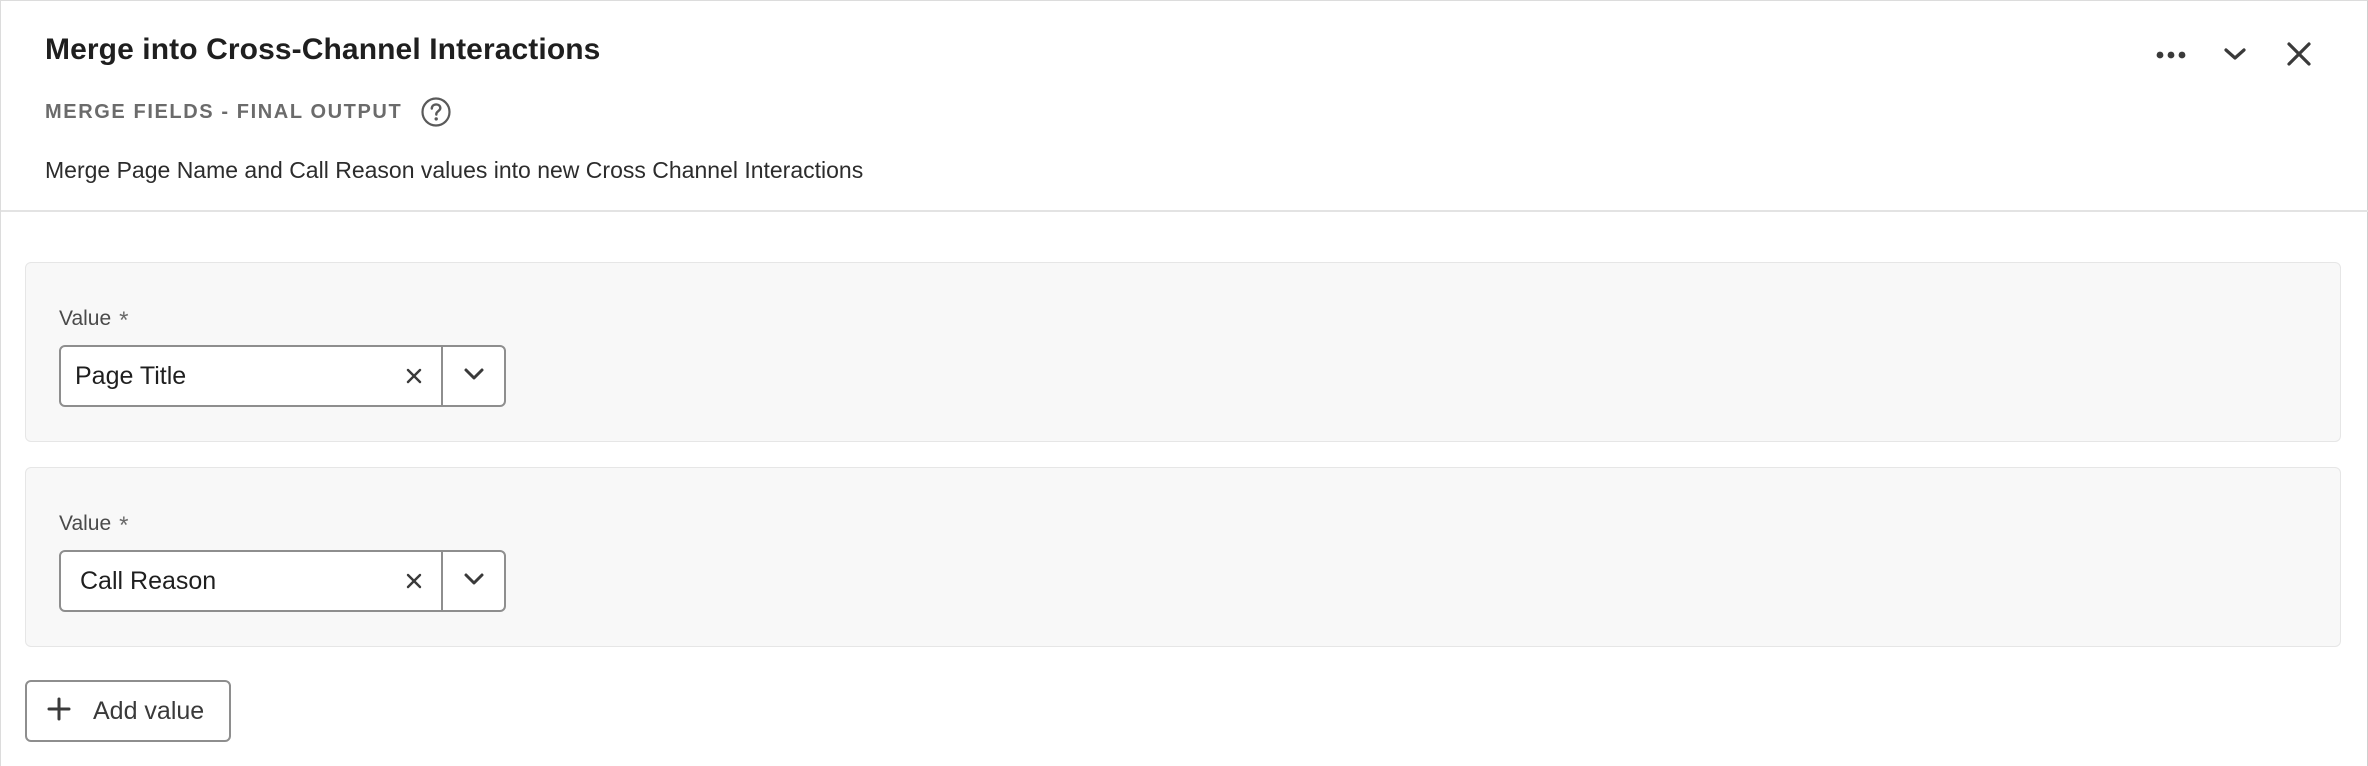 This screenshot has width=2368, height=766. I want to click on value-combobox: Page Title, so click(282, 376).